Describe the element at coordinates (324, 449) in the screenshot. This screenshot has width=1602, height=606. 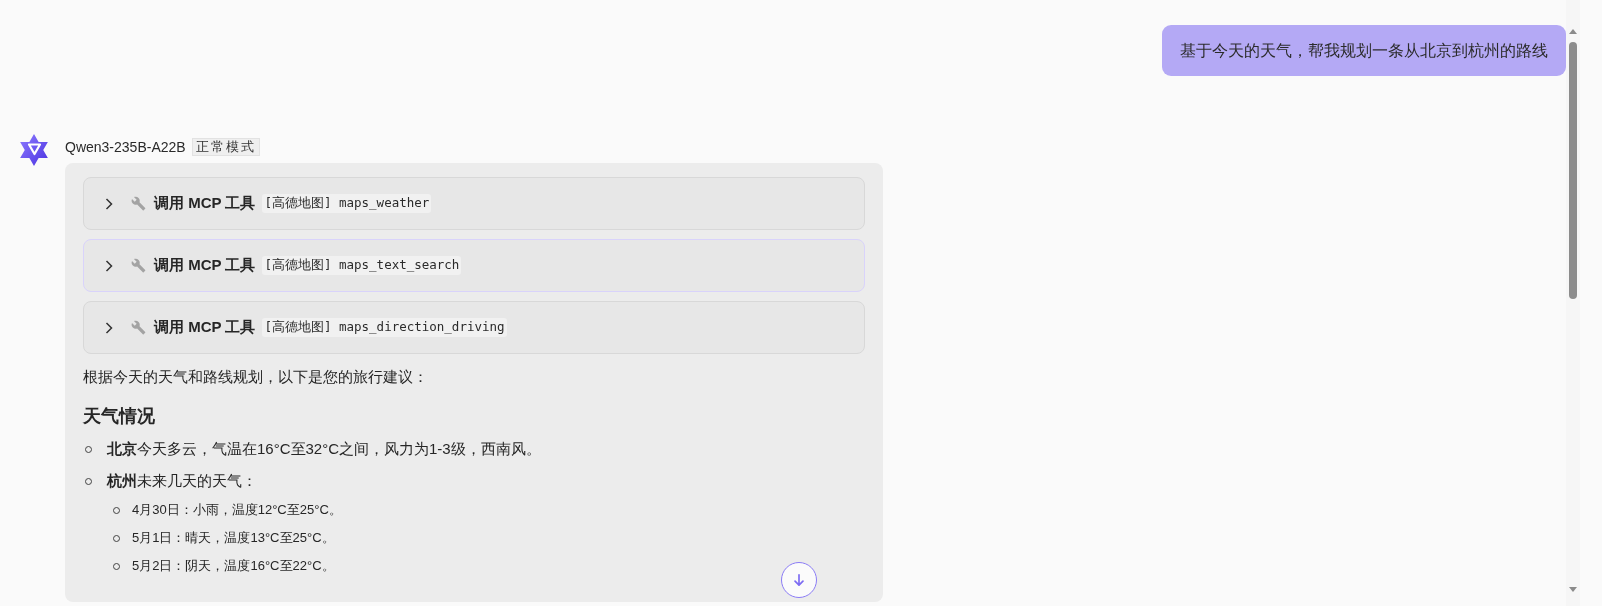
I see `list-item-text: 北京今天多云，气温在16°C至32°C之间，风力为1-3级，西南风。` at that location.